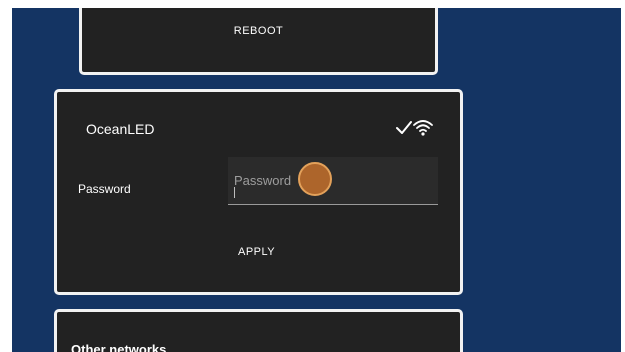 Image resolution: width=625 pixels, height=352 pixels. I want to click on network-status-icons, so click(416, 128).